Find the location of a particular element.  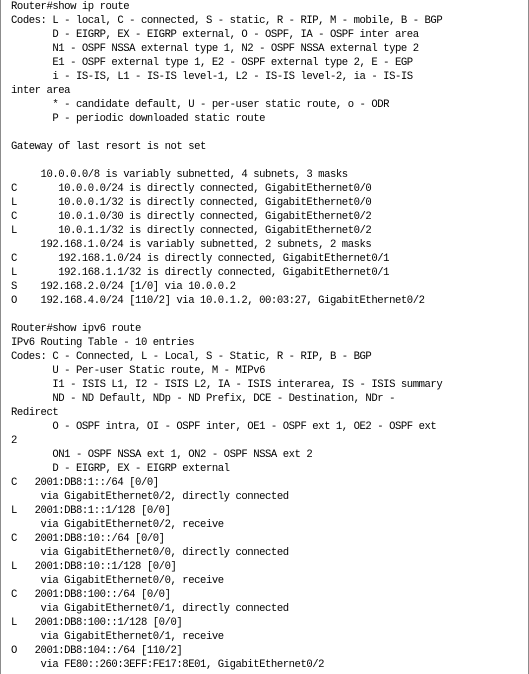

terminal-line: via GigabitEthernet0/1, receive is located at coordinates (118, 637).